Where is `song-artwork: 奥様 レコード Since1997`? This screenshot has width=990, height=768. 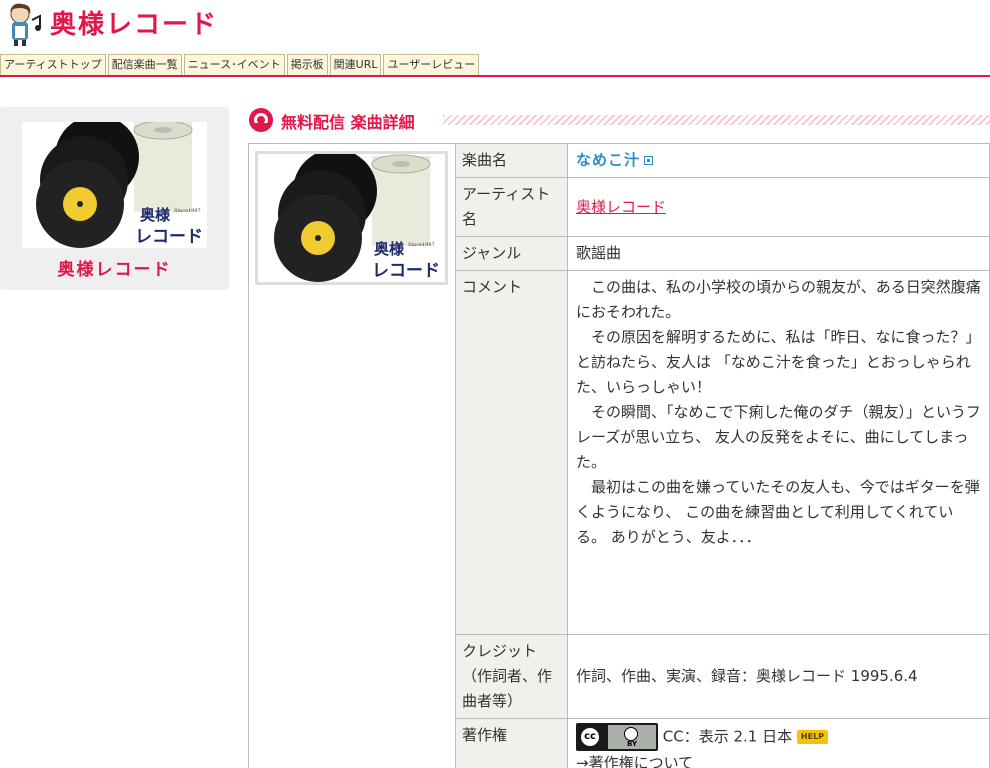 song-artwork: 奥様 レコード Since1997 is located at coordinates (351, 218).